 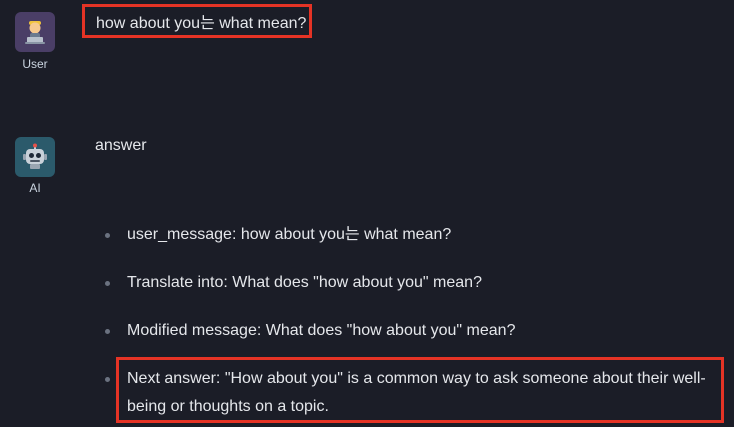 I want to click on user-message-text: how about you는 what mean?, so click(x=201, y=23).